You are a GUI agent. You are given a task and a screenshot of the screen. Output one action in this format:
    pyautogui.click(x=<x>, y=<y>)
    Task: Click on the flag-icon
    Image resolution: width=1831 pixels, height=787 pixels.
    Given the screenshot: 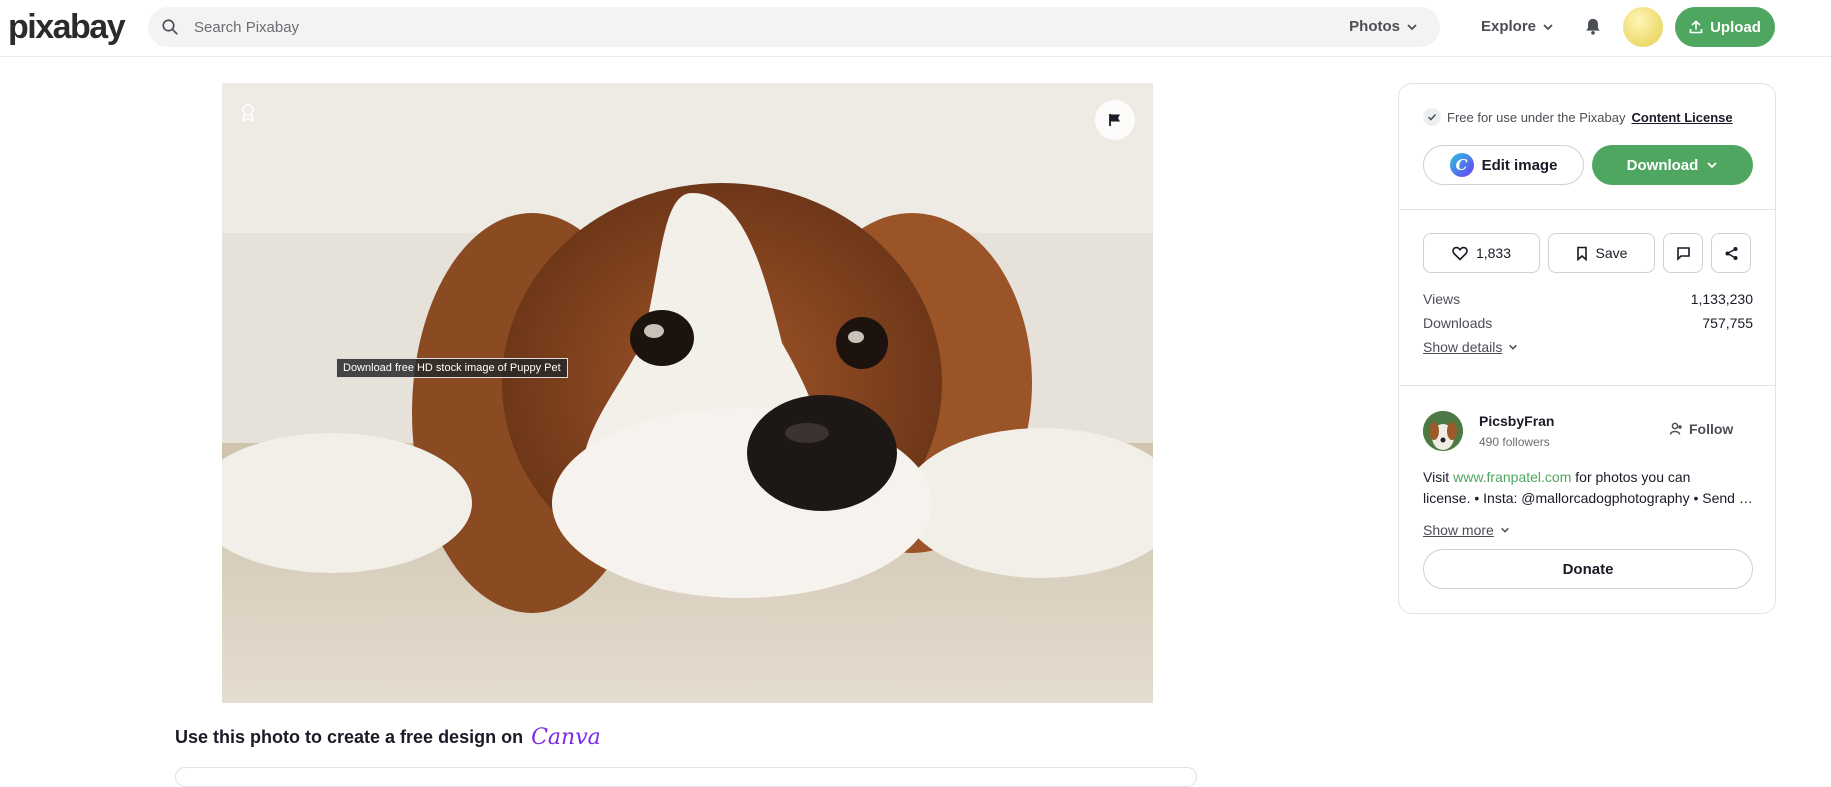 What is the action you would take?
    pyautogui.click(x=1114, y=120)
    